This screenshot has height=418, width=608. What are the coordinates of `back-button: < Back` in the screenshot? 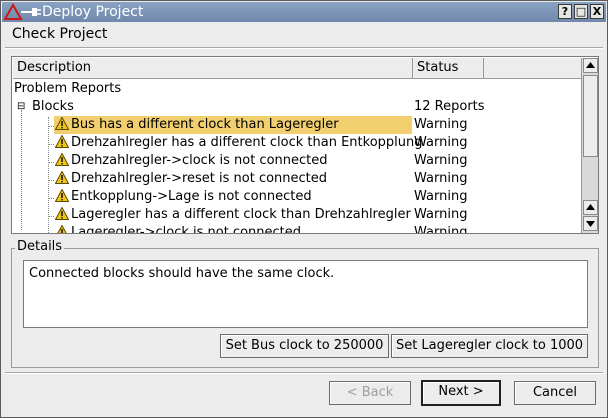 It's located at (370, 393).